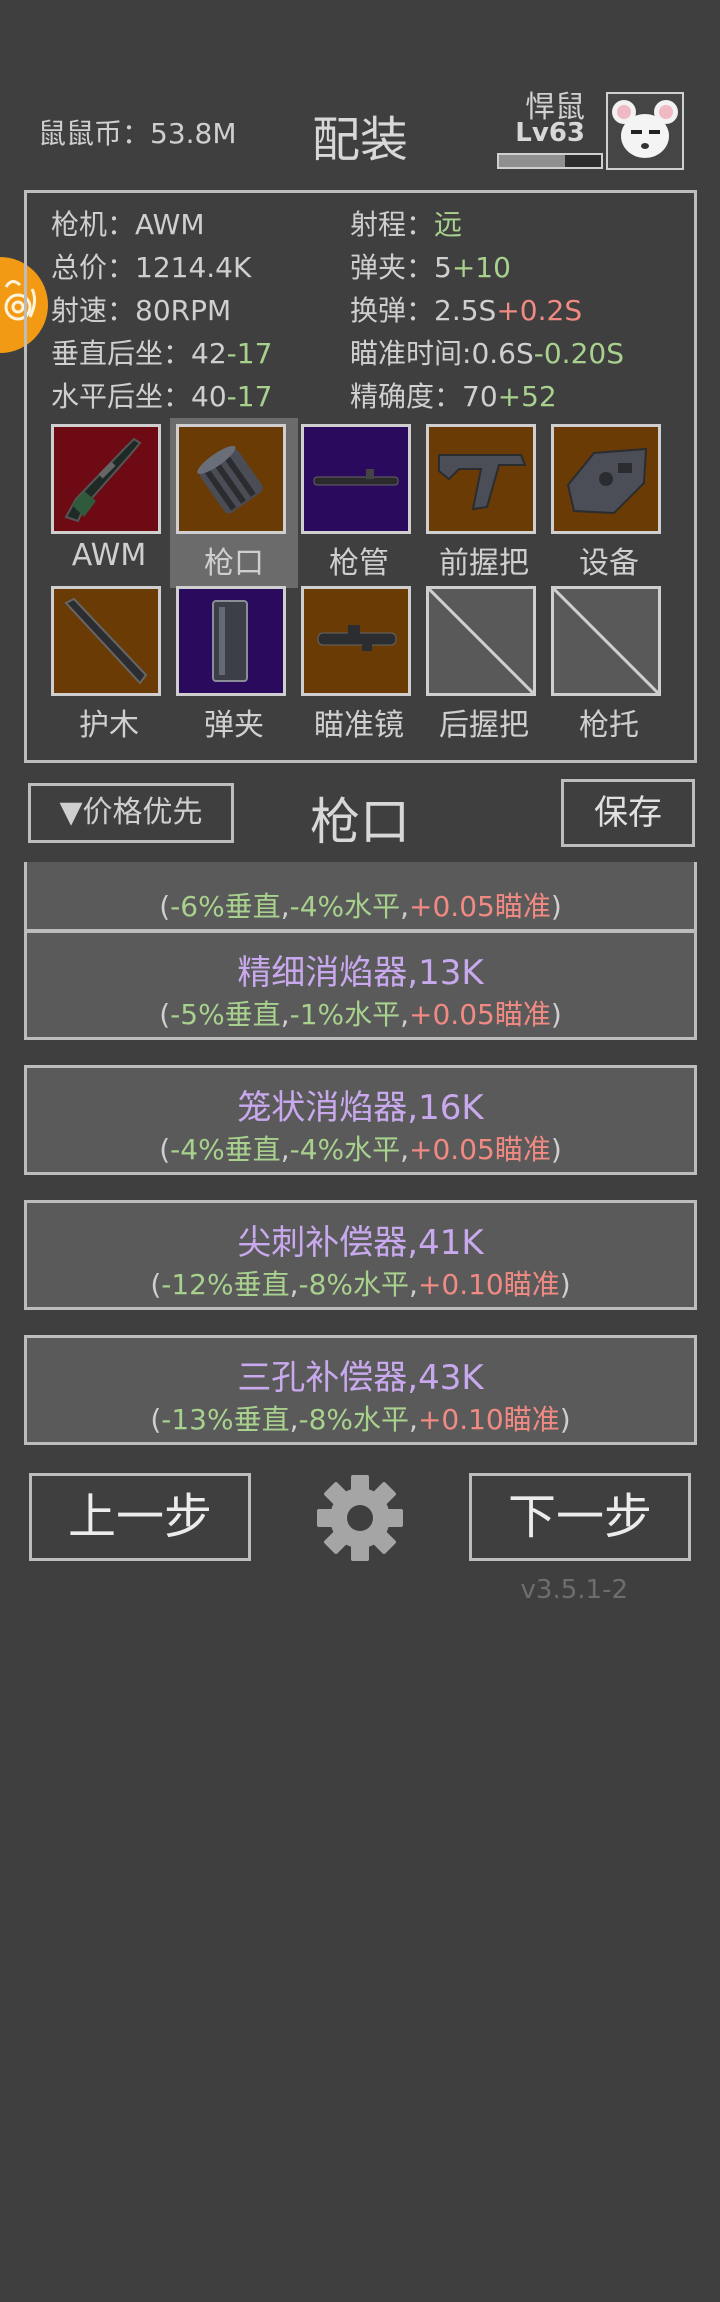  I want to click on slot-stock-frame, so click(606, 641).